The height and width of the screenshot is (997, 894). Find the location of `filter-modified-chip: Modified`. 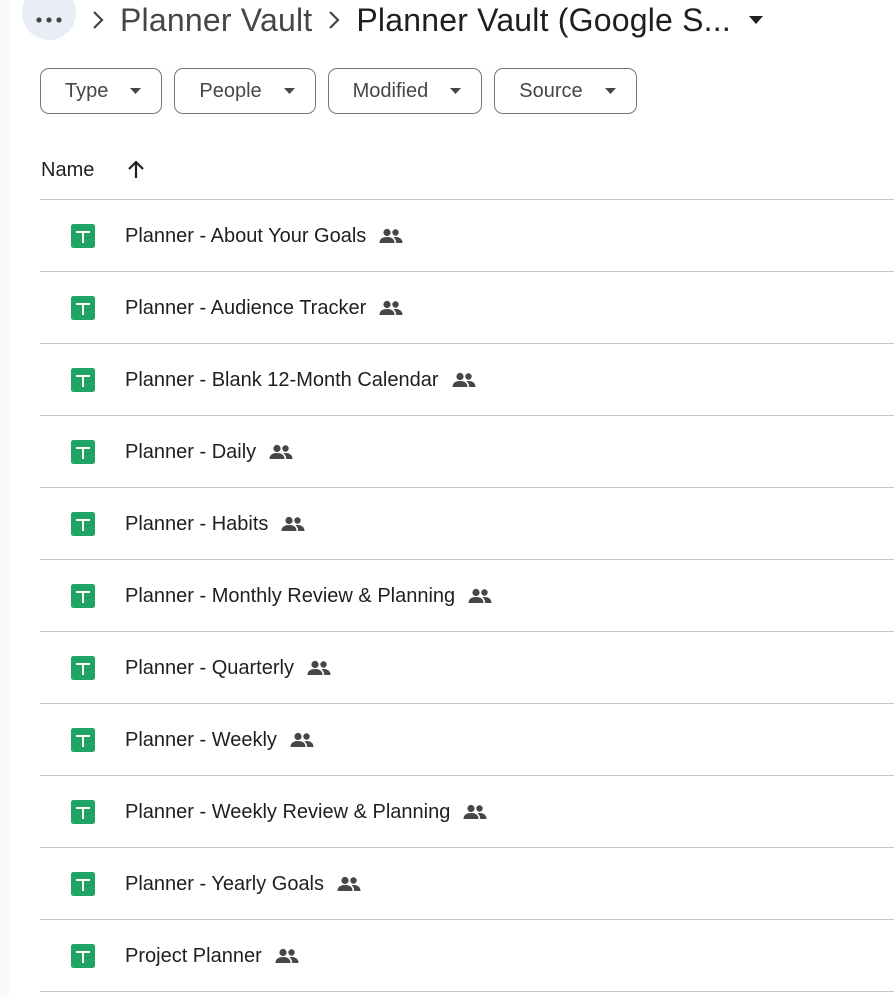

filter-modified-chip: Modified is located at coordinates (405, 91).